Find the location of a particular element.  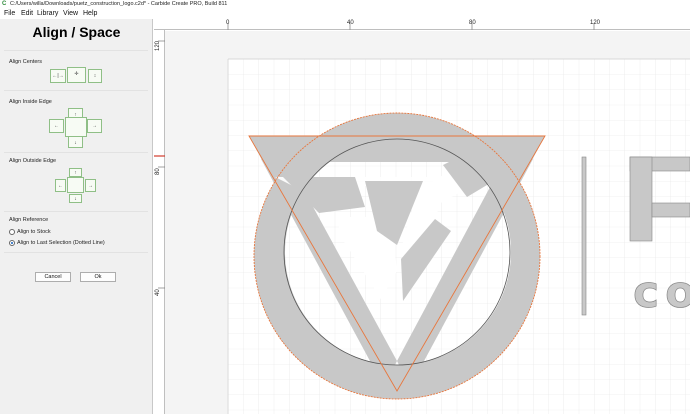

top-ruler: 0 40 80 120 is located at coordinates (422, 24).